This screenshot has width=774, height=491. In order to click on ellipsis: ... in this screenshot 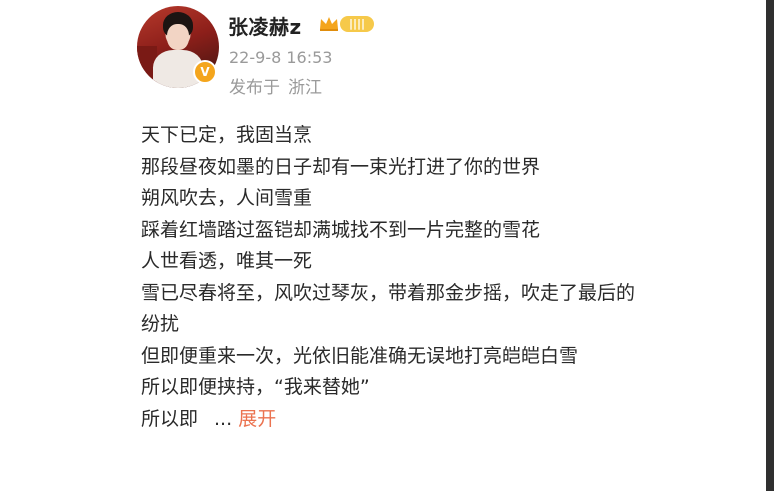, I will do `click(223, 418)`.